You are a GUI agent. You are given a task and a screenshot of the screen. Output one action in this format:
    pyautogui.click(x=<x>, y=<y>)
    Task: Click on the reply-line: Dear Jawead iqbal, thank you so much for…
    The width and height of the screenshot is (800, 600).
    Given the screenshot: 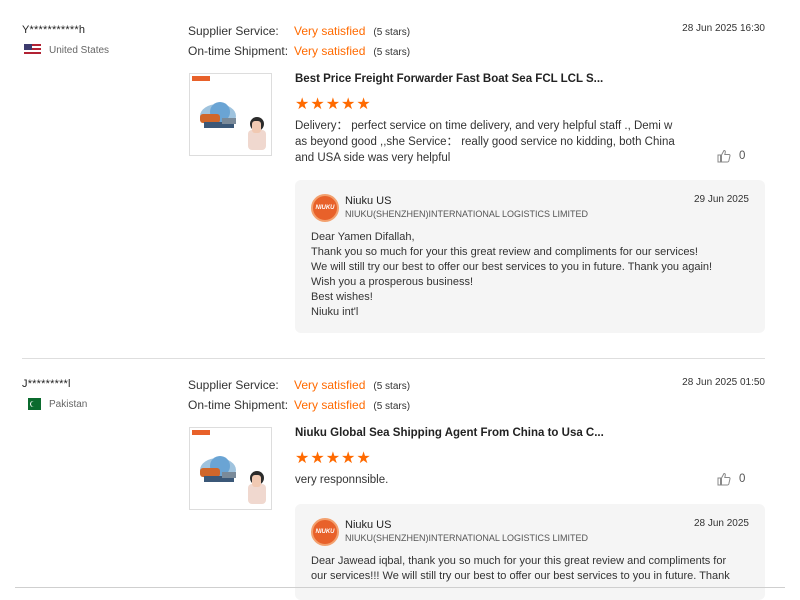 What is the action you would take?
    pyautogui.click(x=519, y=561)
    